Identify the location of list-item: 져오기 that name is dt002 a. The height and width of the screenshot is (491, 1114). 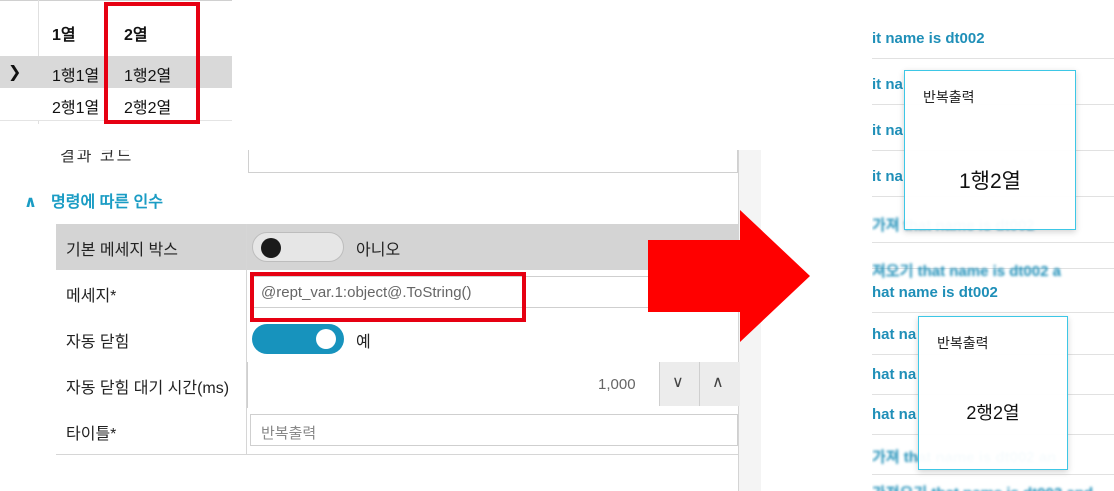
(993, 263).